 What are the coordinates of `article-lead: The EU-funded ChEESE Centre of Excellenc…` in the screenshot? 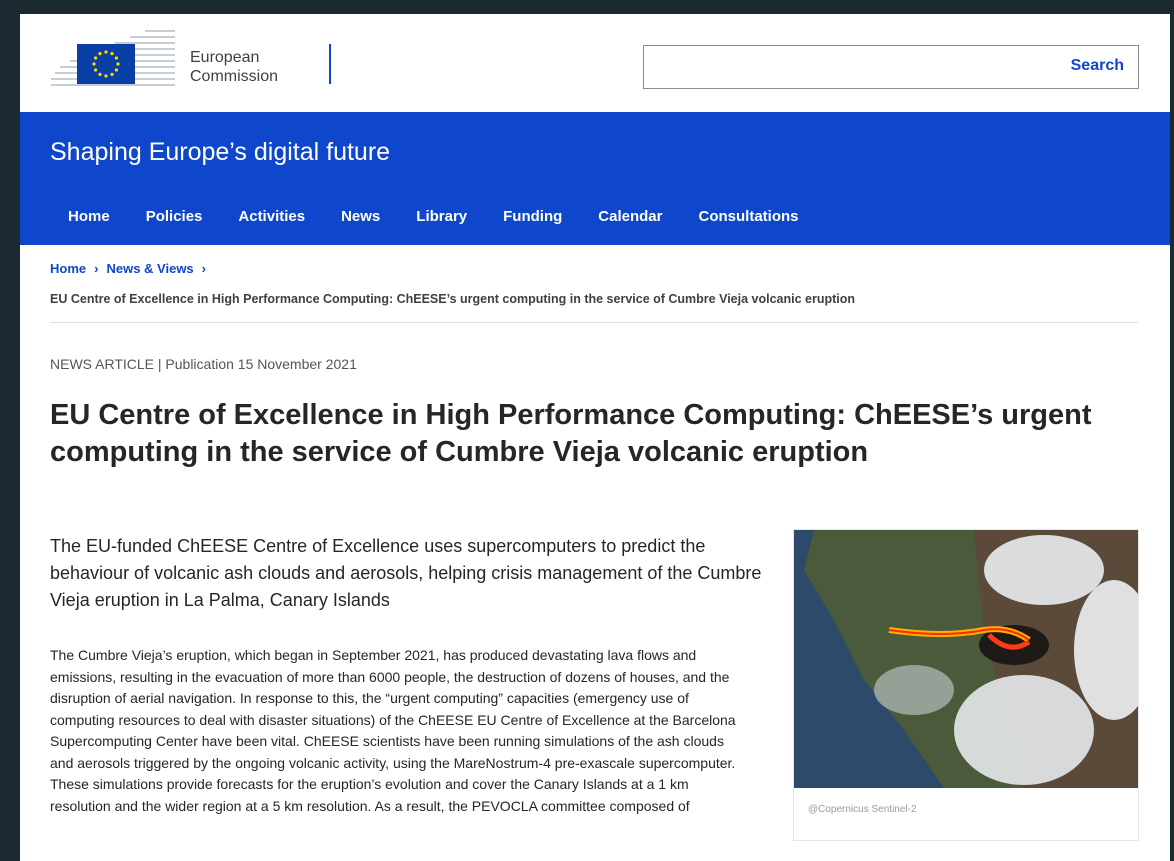 It's located at (406, 573).